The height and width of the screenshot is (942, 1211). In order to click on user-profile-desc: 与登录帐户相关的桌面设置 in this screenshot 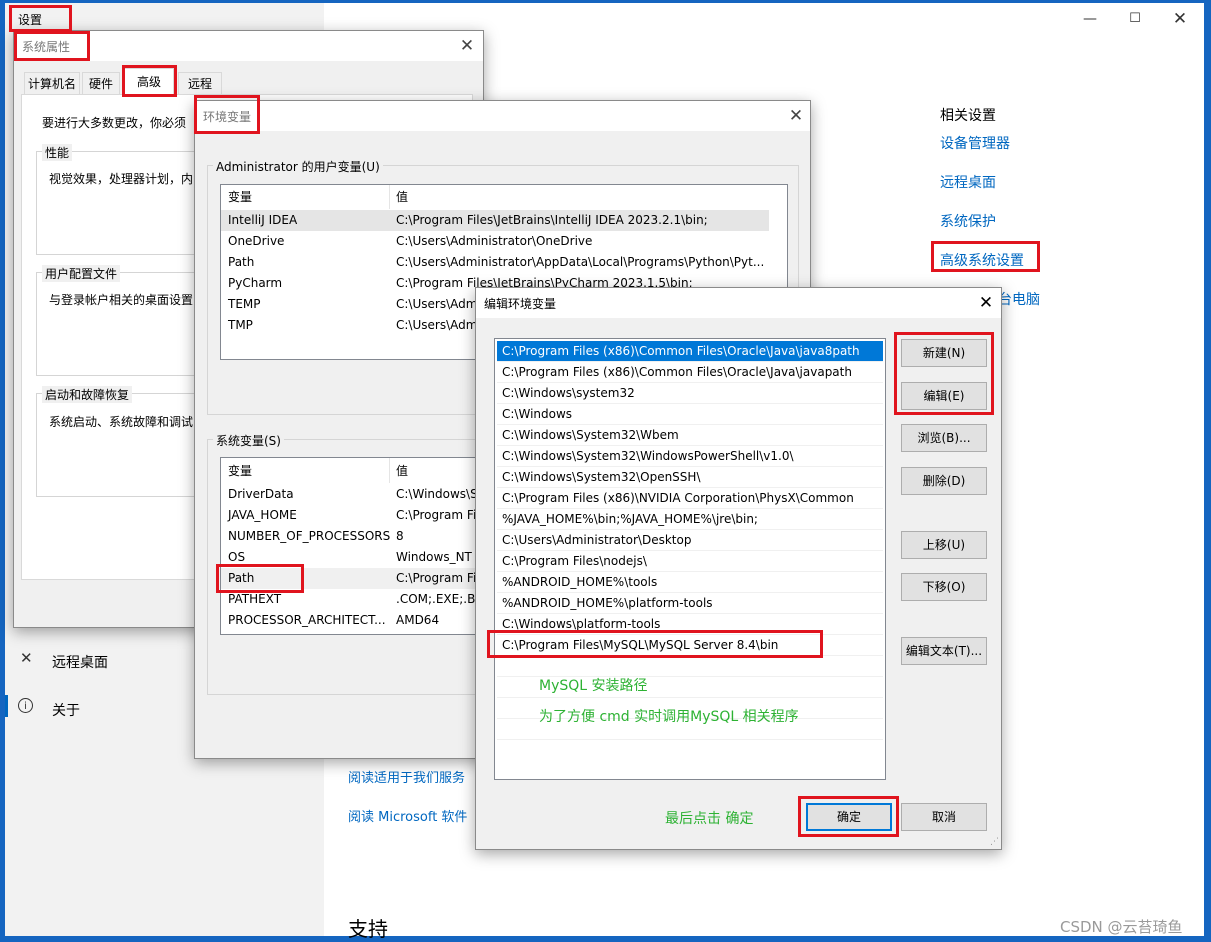, I will do `click(121, 300)`.